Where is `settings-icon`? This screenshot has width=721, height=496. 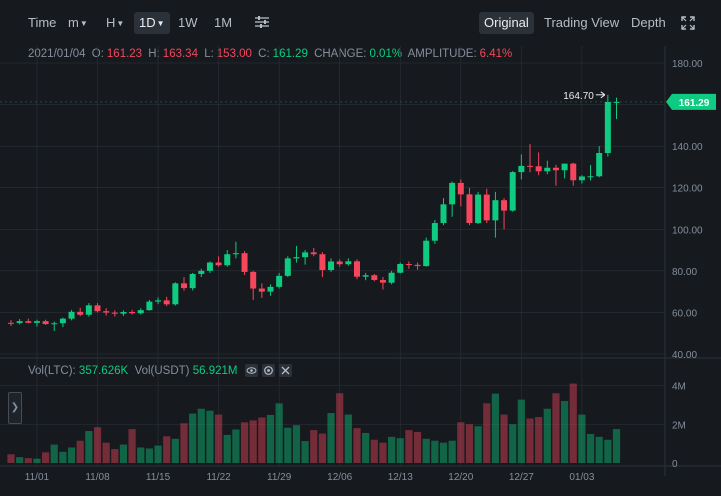 settings-icon is located at coordinates (269, 370).